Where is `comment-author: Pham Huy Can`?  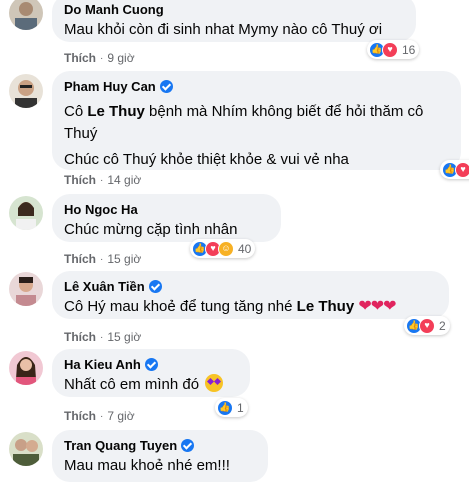 comment-author: Pham Huy Can is located at coordinates (256, 86).